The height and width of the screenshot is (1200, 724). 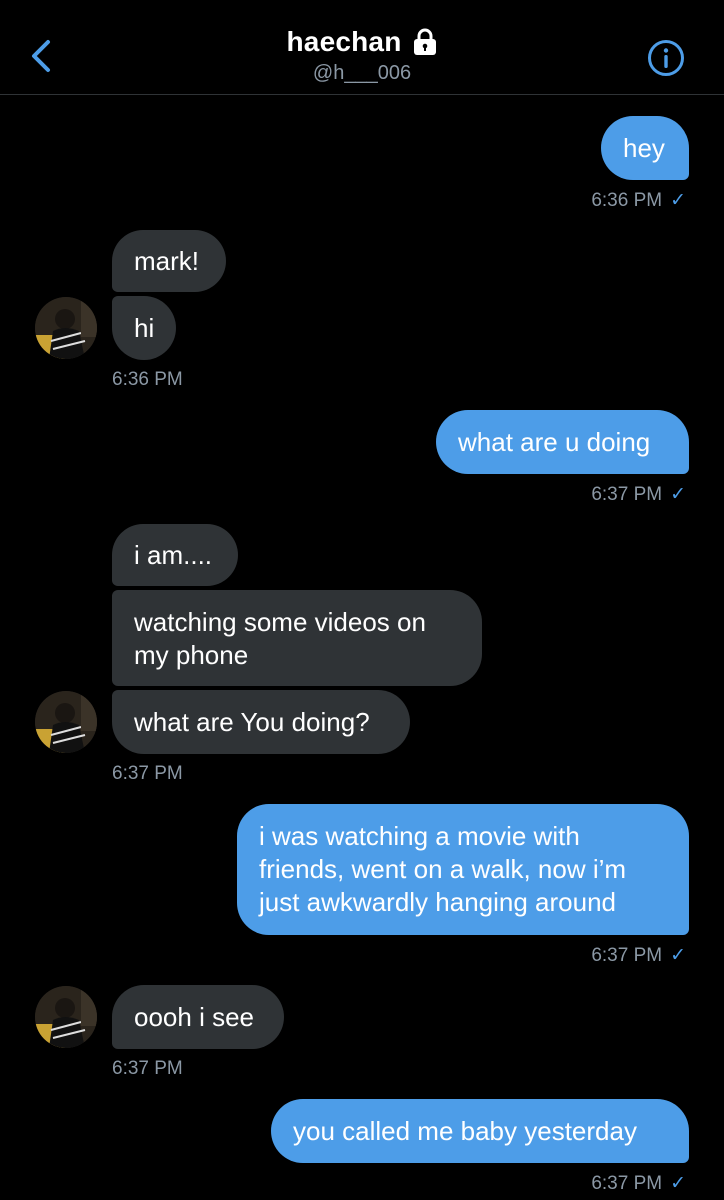 I want to click on outgoing-message: hey, so click(x=645, y=148).